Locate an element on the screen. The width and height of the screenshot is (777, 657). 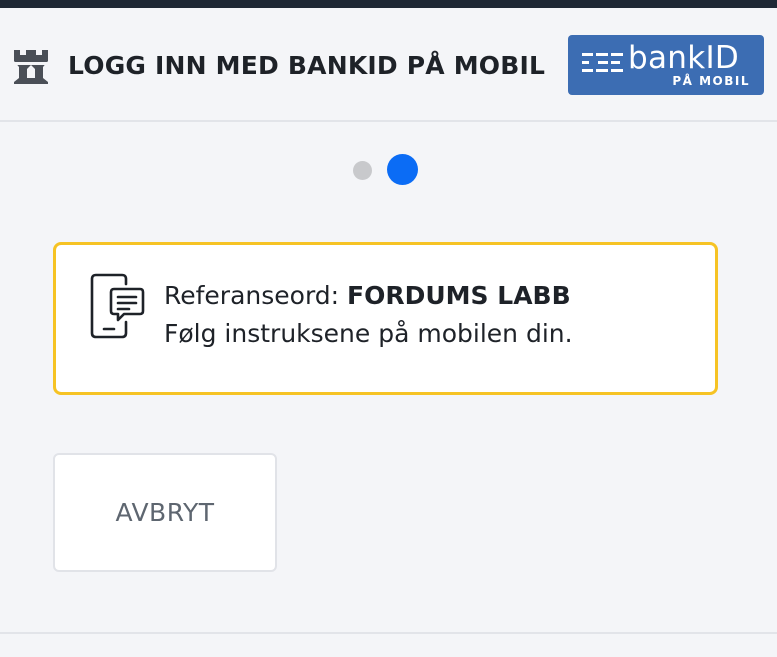
footer-divider is located at coordinates (388, 633).